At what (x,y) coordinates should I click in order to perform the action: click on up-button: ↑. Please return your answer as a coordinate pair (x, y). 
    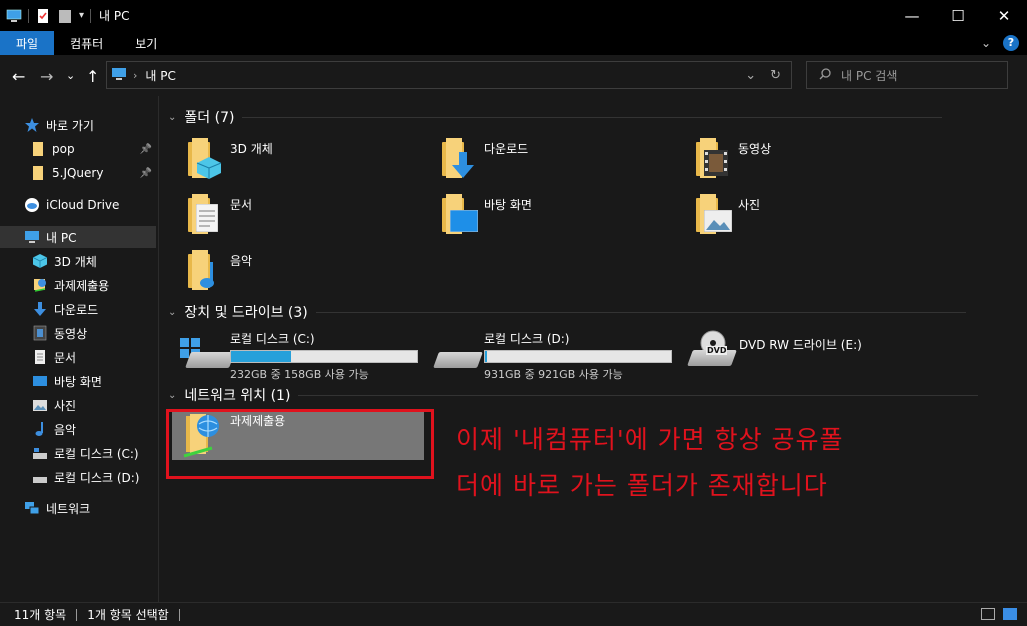
    Looking at the image, I should click on (92, 76).